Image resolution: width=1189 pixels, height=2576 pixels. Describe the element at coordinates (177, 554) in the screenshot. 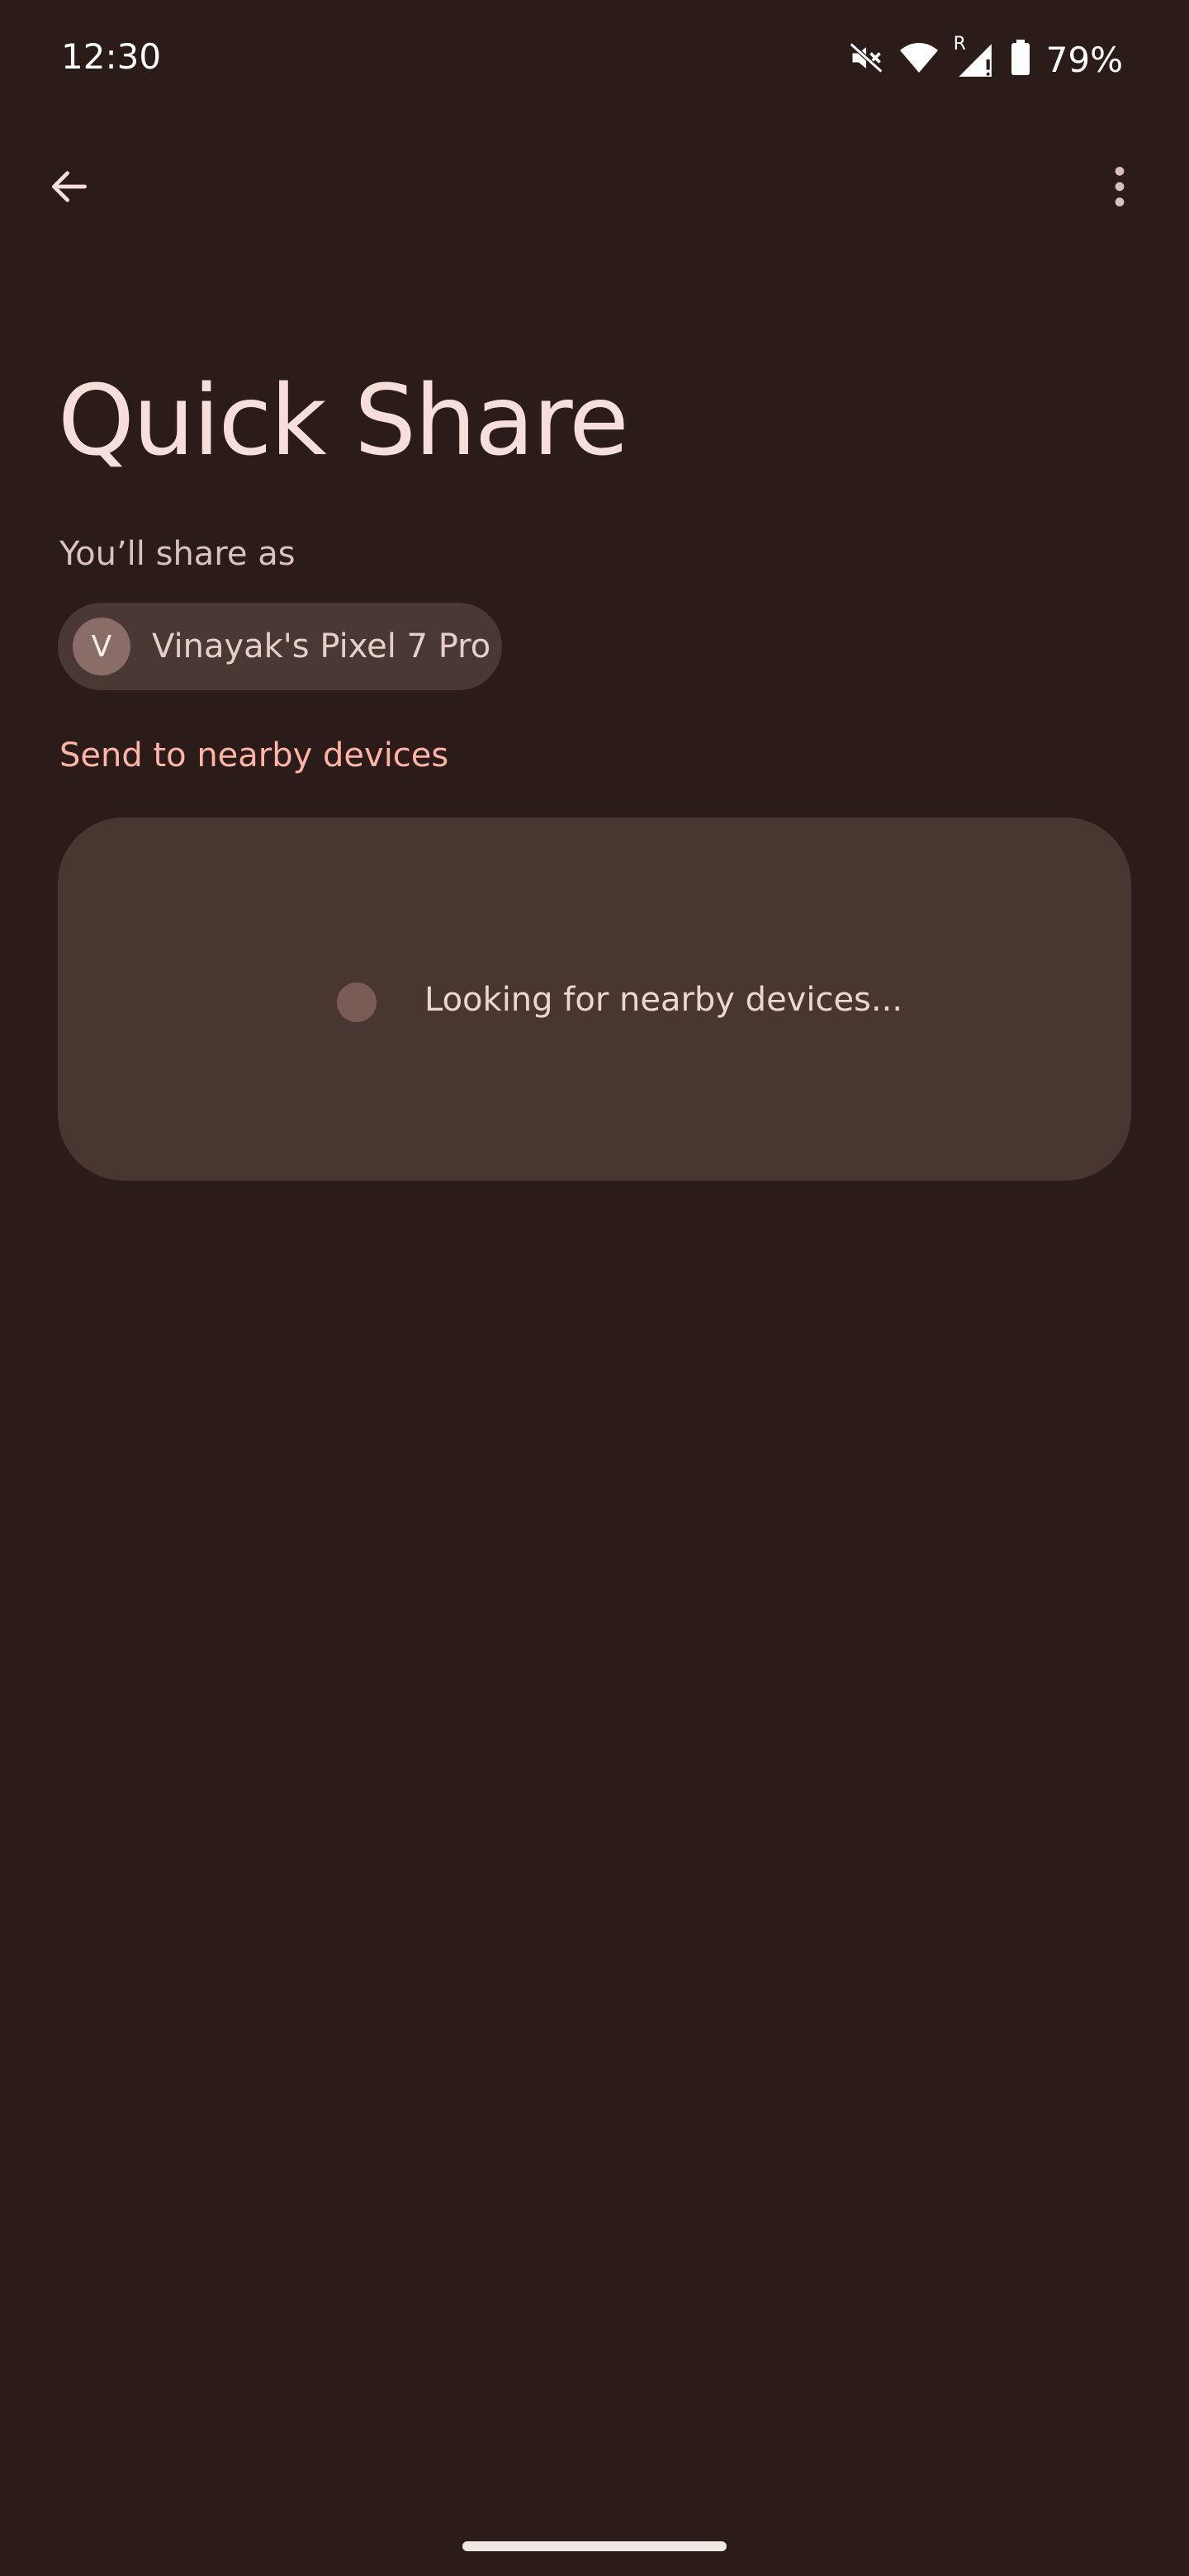

I see `share-as-label: You’ll share as` at that location.